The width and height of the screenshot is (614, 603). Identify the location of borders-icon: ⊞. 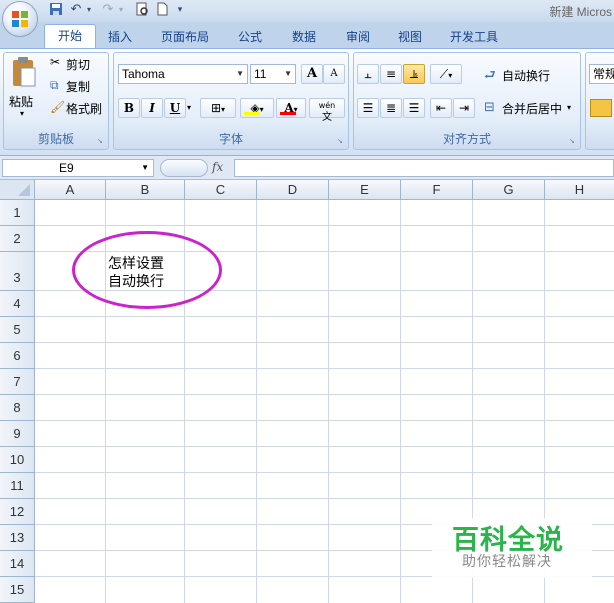
(216, 108).